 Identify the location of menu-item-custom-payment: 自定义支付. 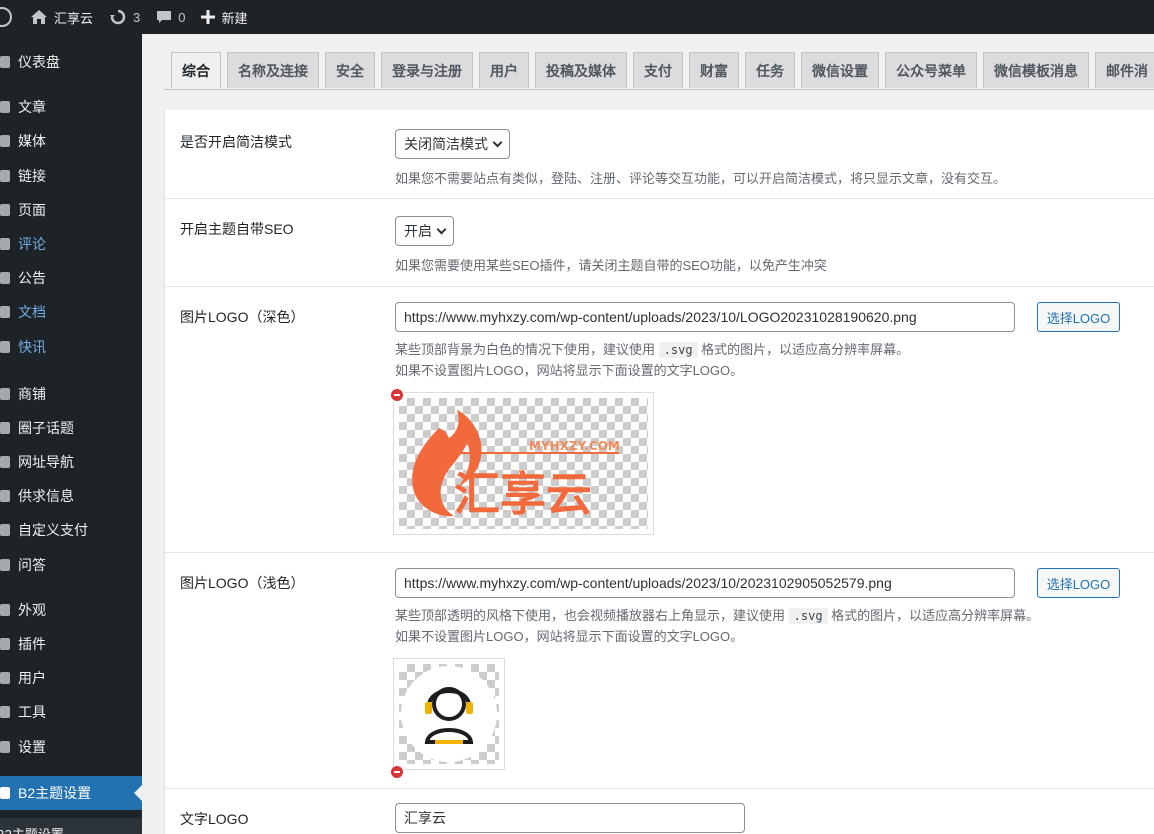
(71, 530).